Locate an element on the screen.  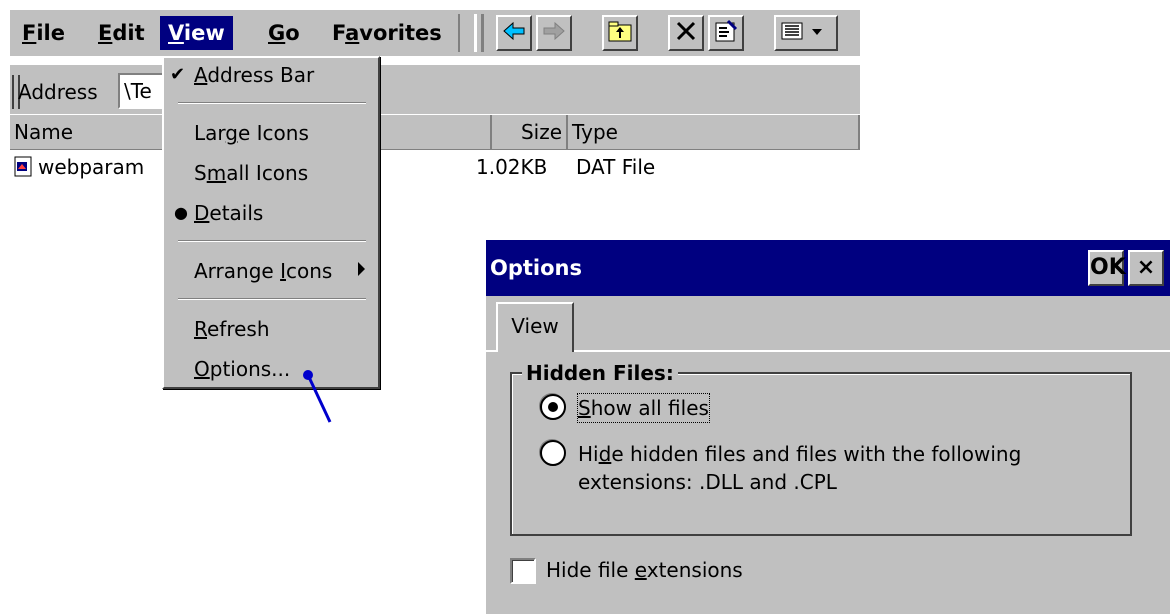
properties-button is located at coordinates (726, 33).